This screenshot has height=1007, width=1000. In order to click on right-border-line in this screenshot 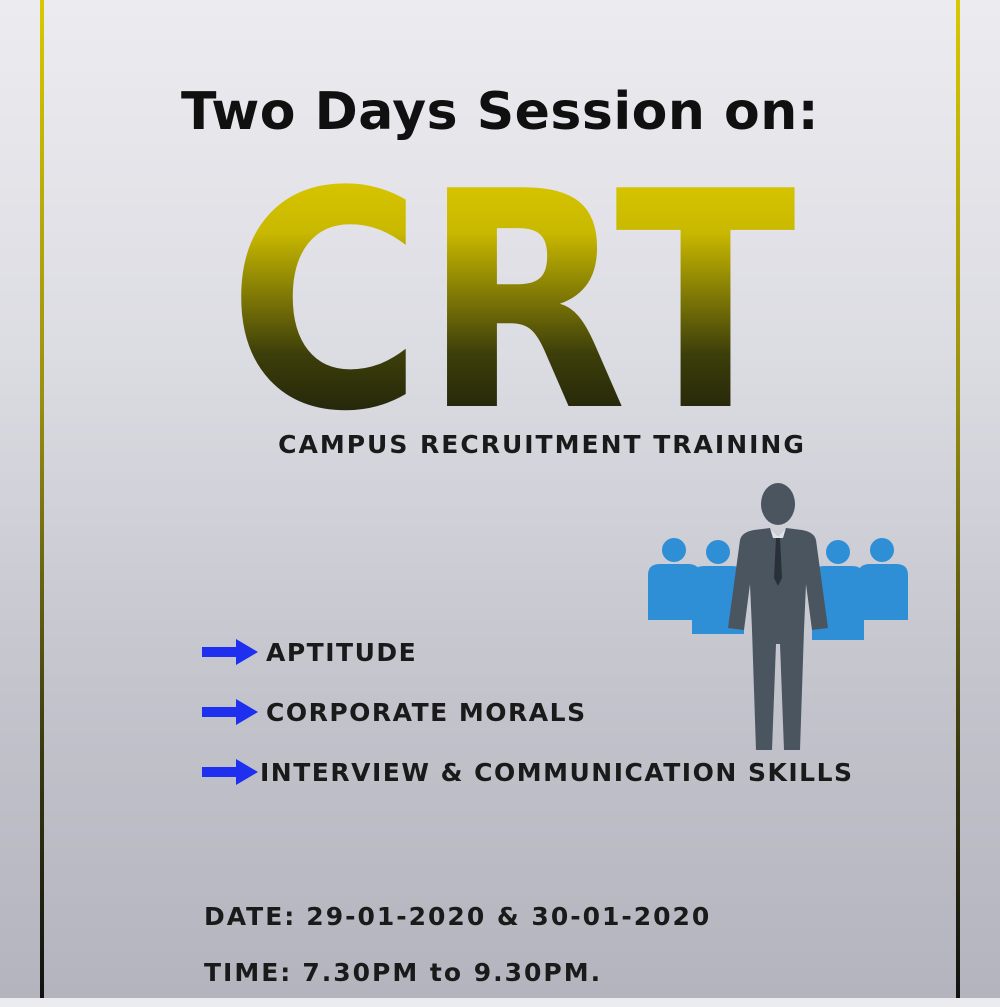, I will do `click(958, 499)`.